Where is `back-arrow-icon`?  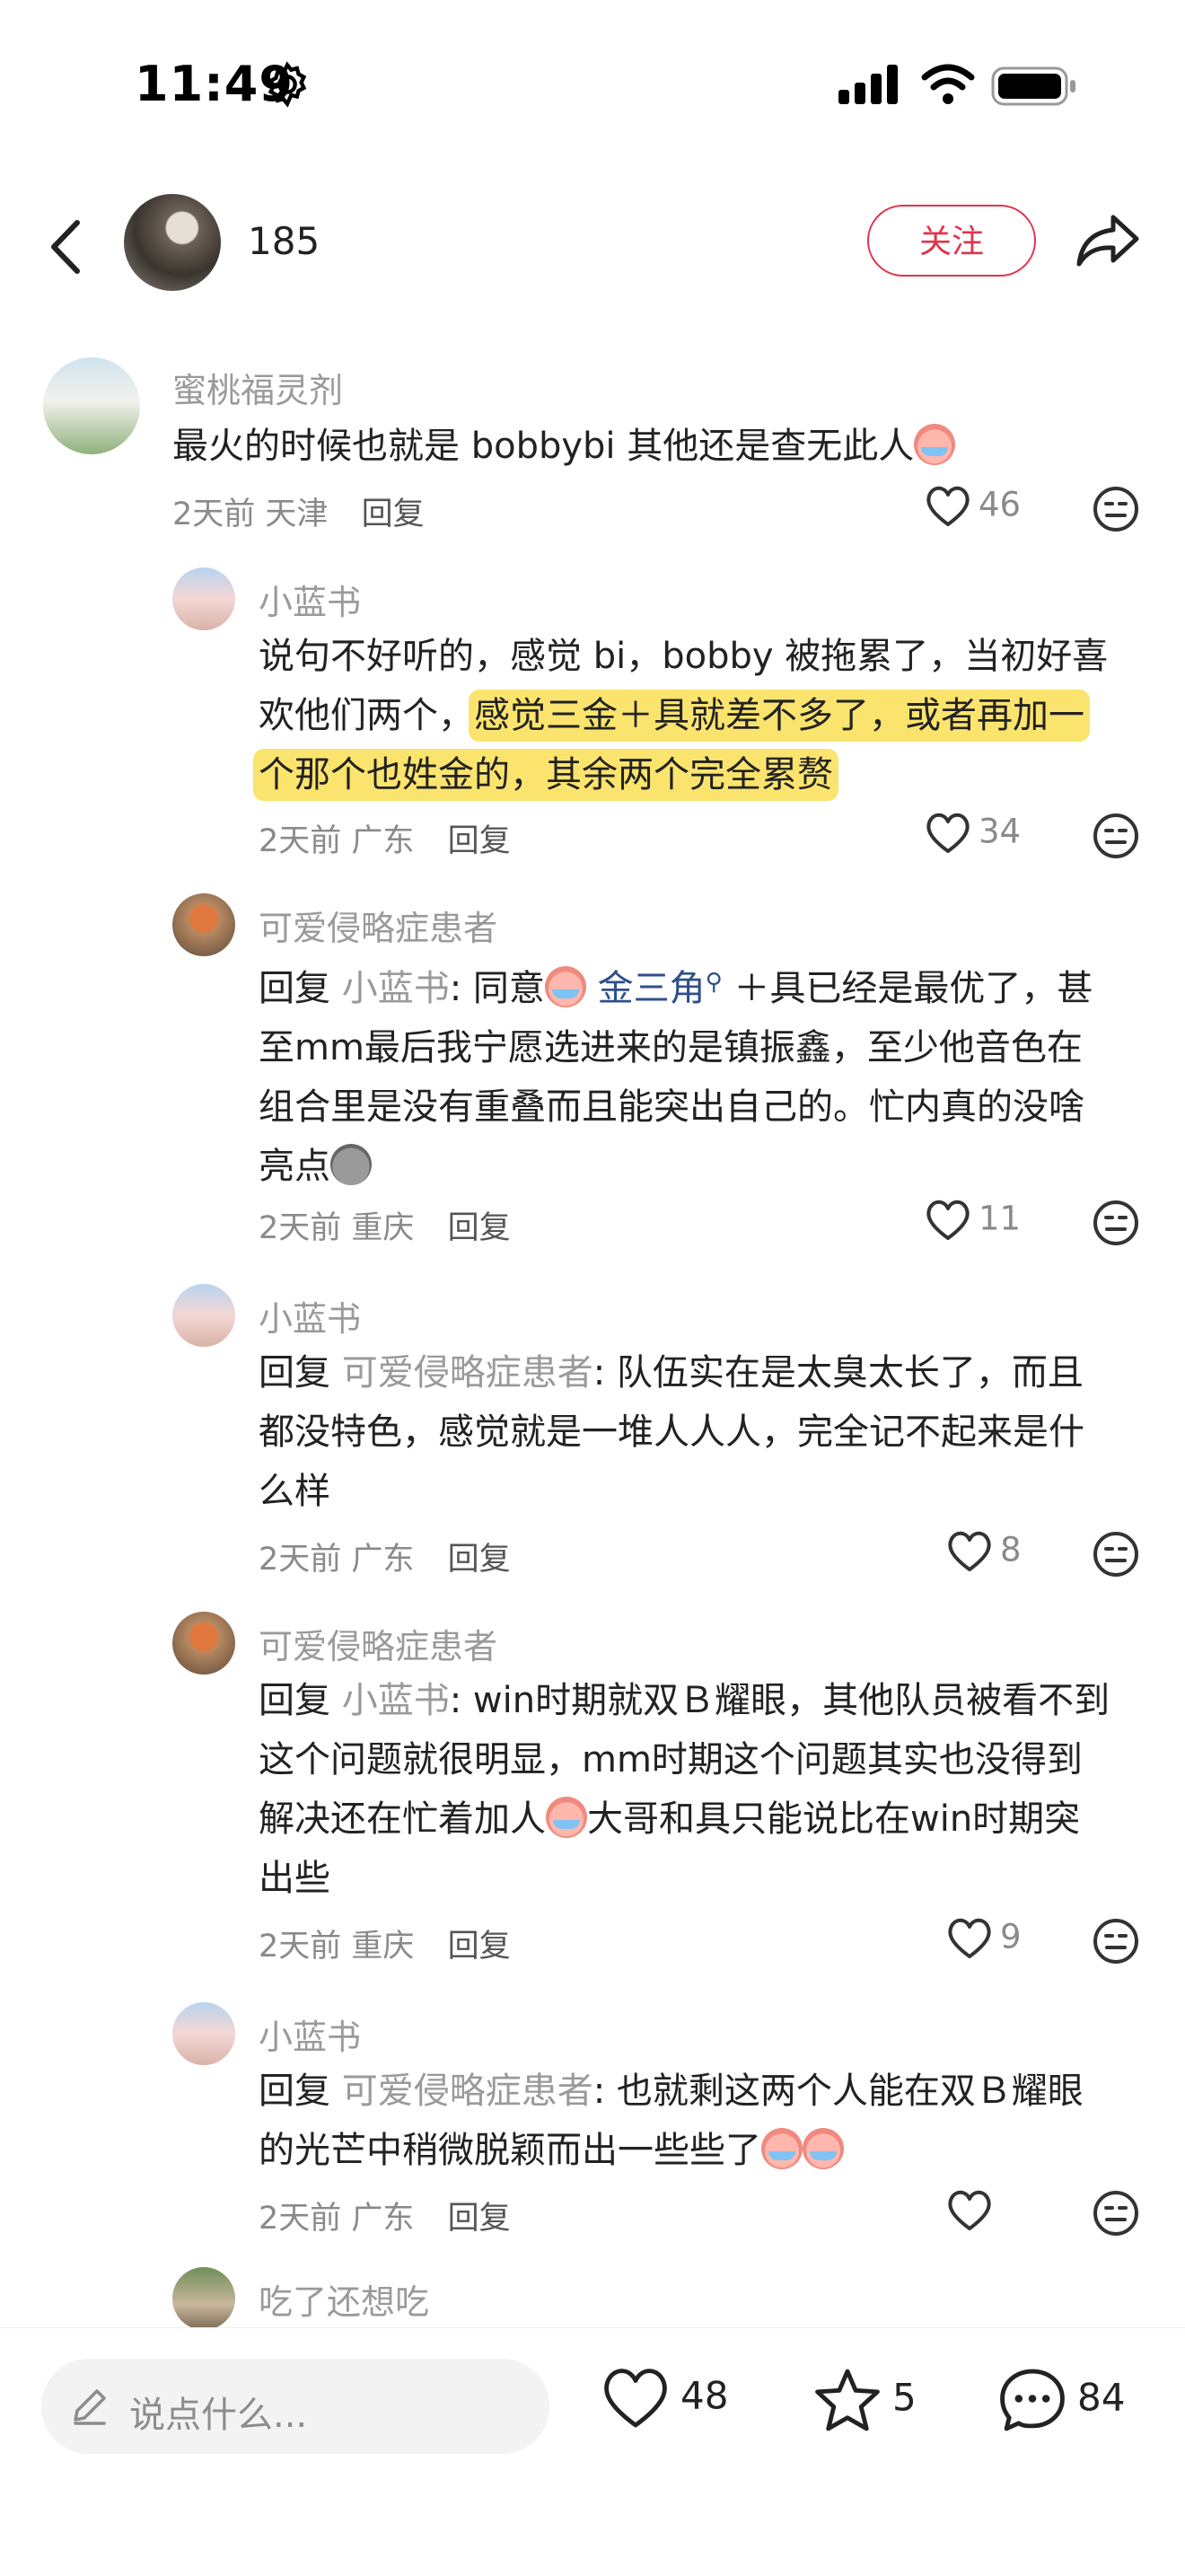 back-arrow-icon is located at coordinates (67, 246).